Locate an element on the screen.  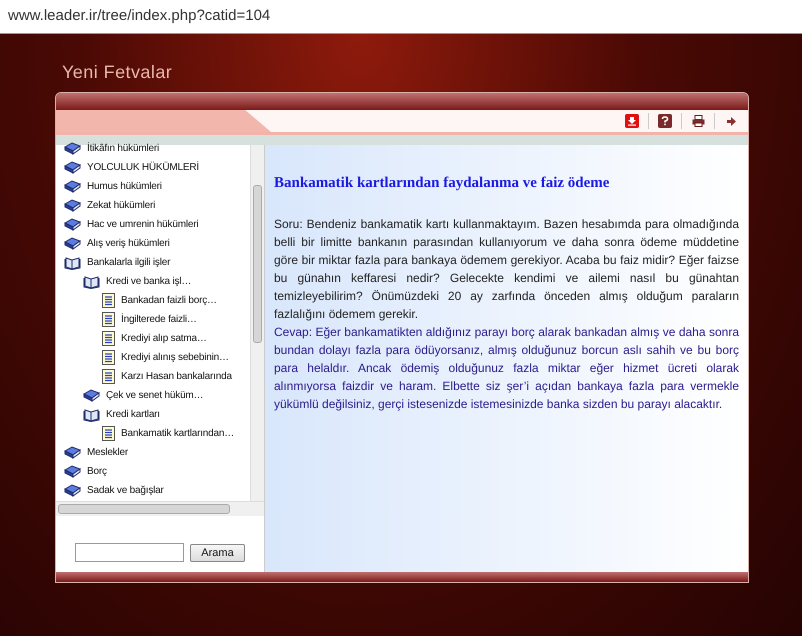
answer-text: Cevap: Eğer bankamatikten aldığınız parayı borç alarak bankadan almış ve daha sonra bundan dolayı fazla para ödüyorsanız, almış olduğunuz borcun aslı sahih ve bu borç para helaldır. Ancak ödemiş olduğunuz fazla miktar eğer hizmet ücreti olarak alınmıyorsa faizdir ve haram. Elbette siz şer’i açıdan bankaya fazla para vermekle yükümlü değilsiniz, gerçi istesenizde istemesinizde banka sizden bu parayı alacaktır. is located at coordinates (506, 368).